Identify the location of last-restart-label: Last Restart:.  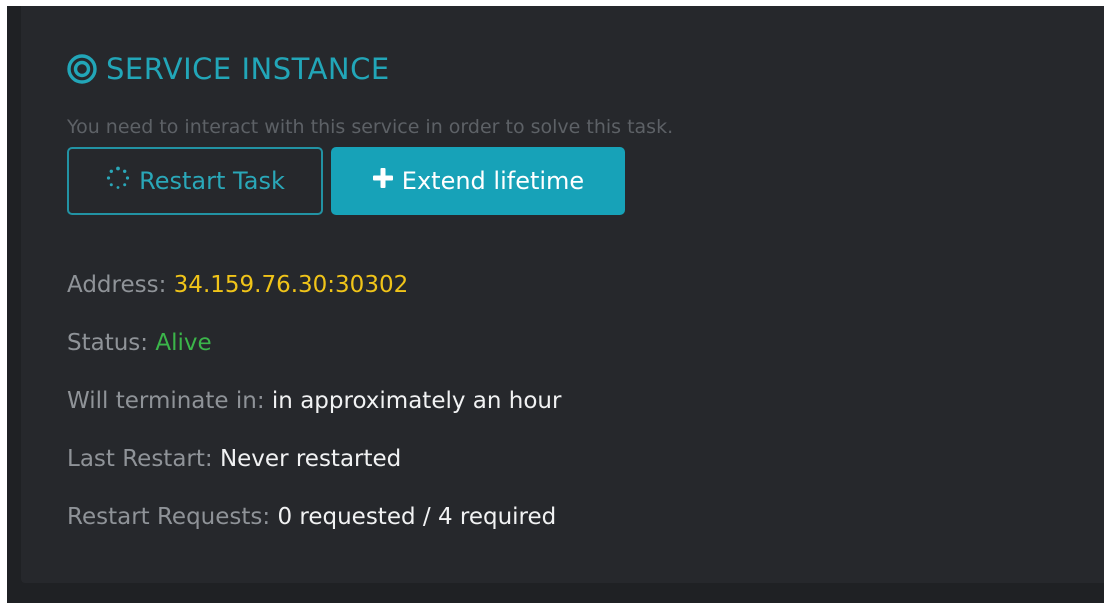
(140, 459).